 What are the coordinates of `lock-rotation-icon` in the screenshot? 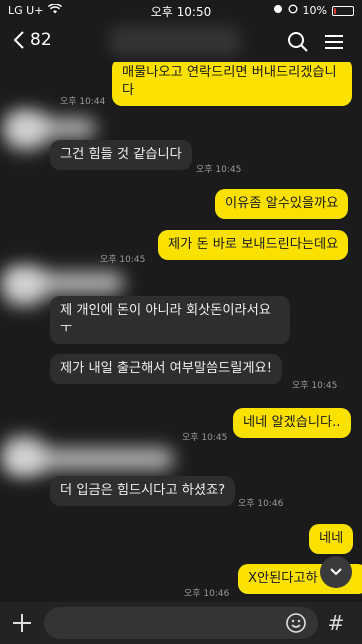 It's located at (293, 10).